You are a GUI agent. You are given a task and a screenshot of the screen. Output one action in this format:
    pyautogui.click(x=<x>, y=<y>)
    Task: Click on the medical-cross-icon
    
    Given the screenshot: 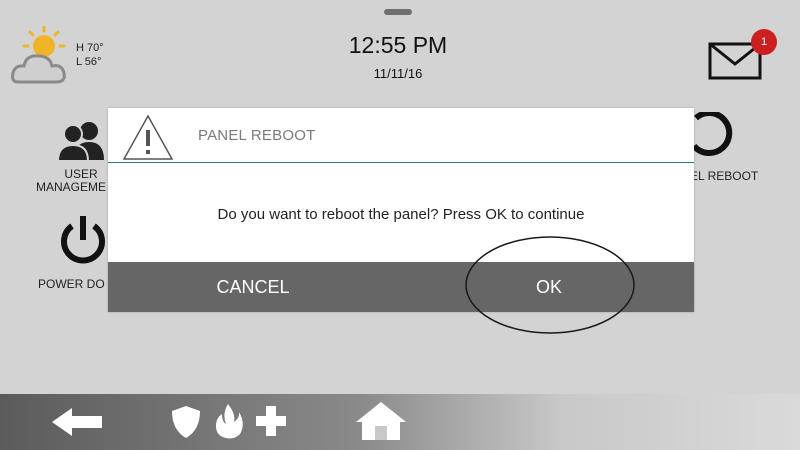 What is the action you would take?
    pyautogui.click(x=271, y=421)
    